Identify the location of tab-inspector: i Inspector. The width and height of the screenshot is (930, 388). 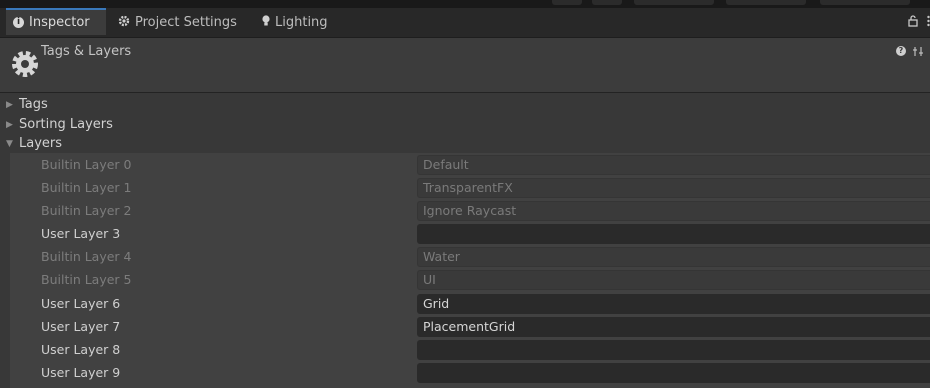
(56, 21).